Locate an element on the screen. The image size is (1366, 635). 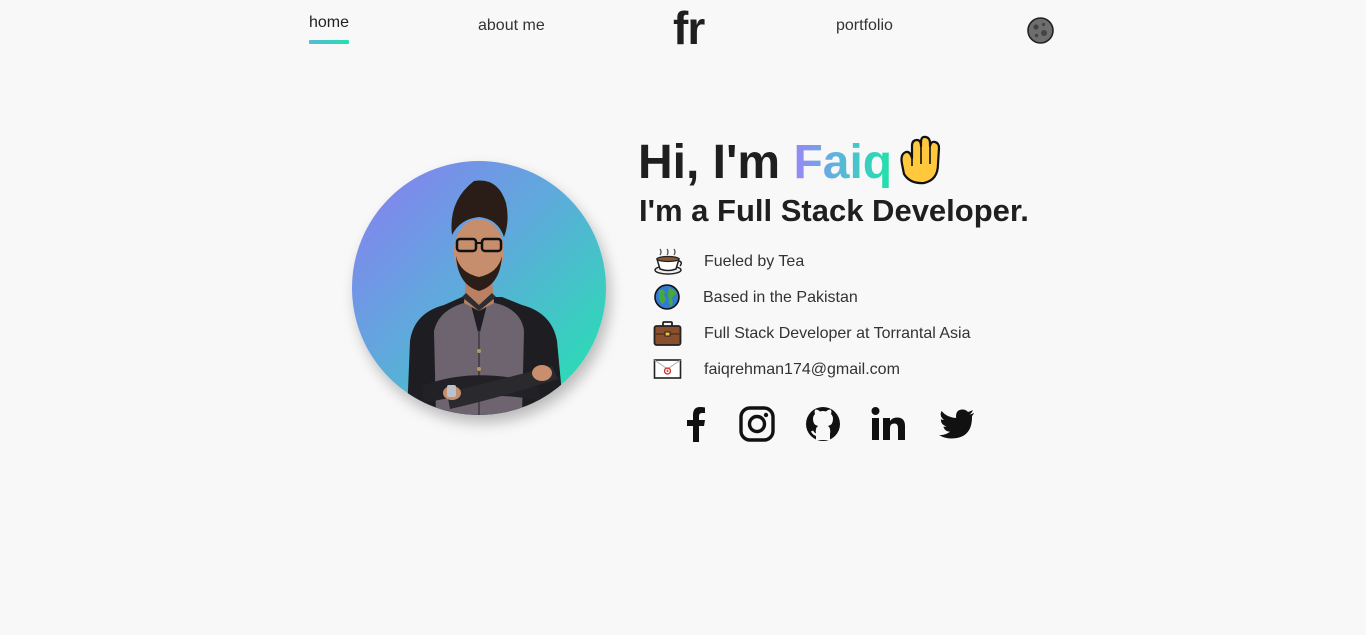
theme-toggle-button is located at coordinates (1040, 30).